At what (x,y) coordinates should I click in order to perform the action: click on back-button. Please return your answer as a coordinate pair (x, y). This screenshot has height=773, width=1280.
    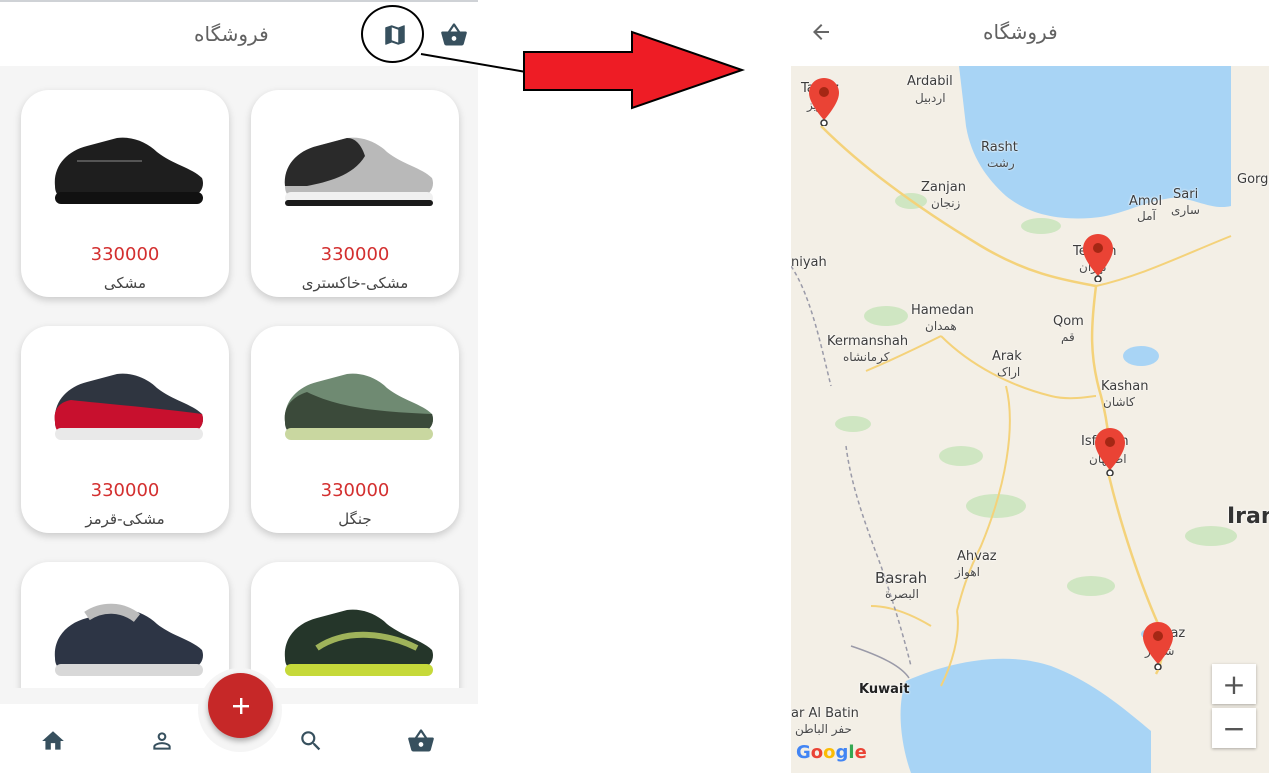
    Looking at the image, I should click on (821, 32).